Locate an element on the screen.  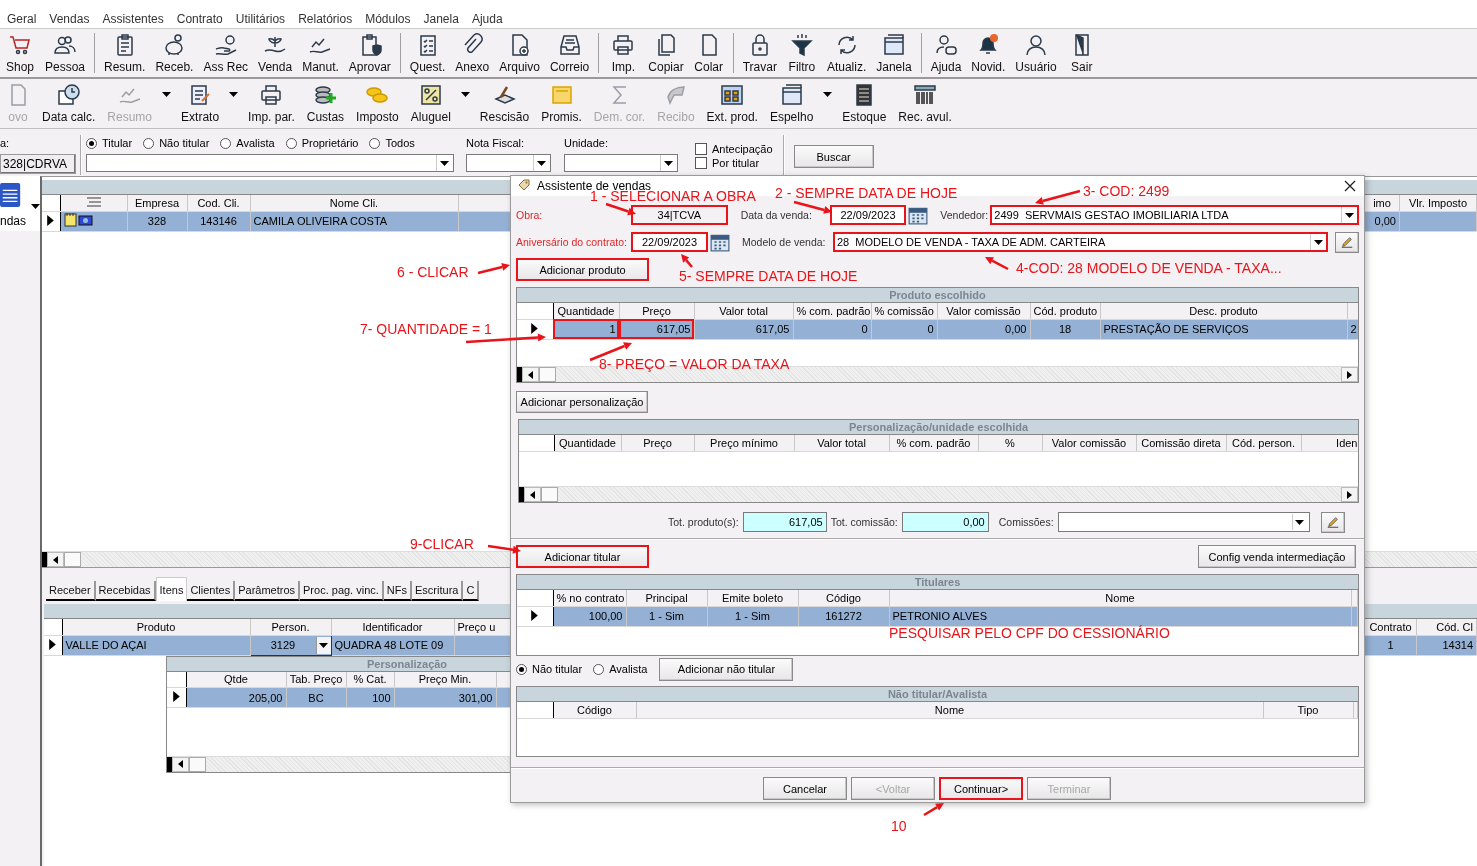
menu-item: Geral is located at coordinates (22, 19).